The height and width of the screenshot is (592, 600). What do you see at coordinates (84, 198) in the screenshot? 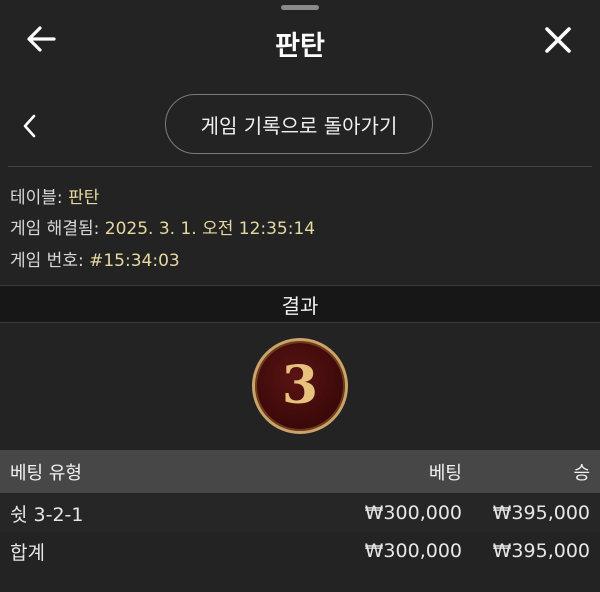
I see `table-value: 판탄` at bounding box center [84, 198].